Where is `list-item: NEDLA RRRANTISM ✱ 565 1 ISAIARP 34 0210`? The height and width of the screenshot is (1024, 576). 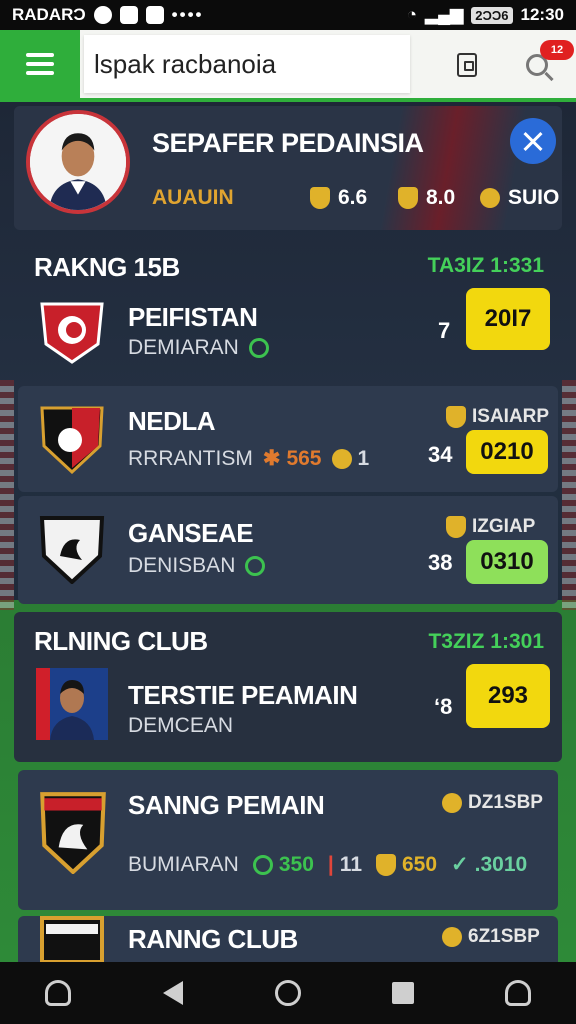
list-item: NEDLA RRRANTISM ✱ 565 1 ISAIARP 34 0210 is located at coordinates (288, 439).